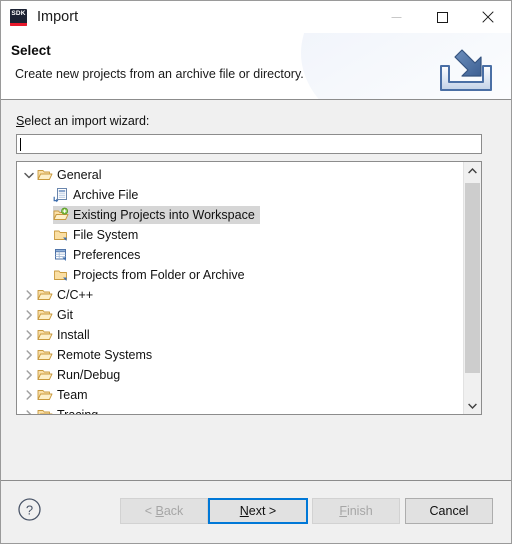  What do you see at coordinates (240, 335) in the screenshot?
I see `tree-item: Install` at bounding box center [240, 335].